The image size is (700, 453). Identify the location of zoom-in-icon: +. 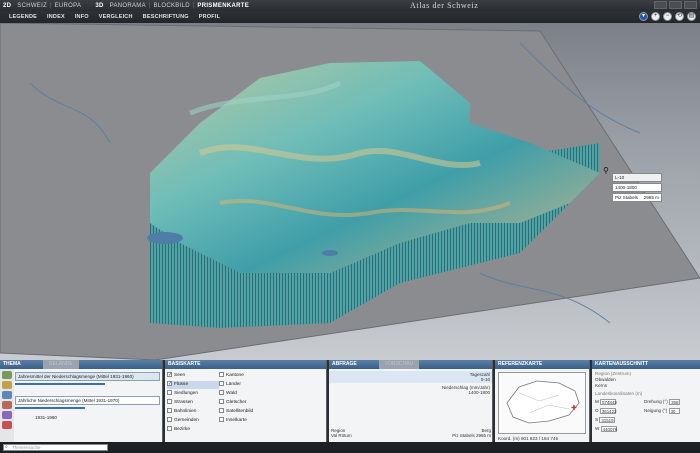
(655, 16).